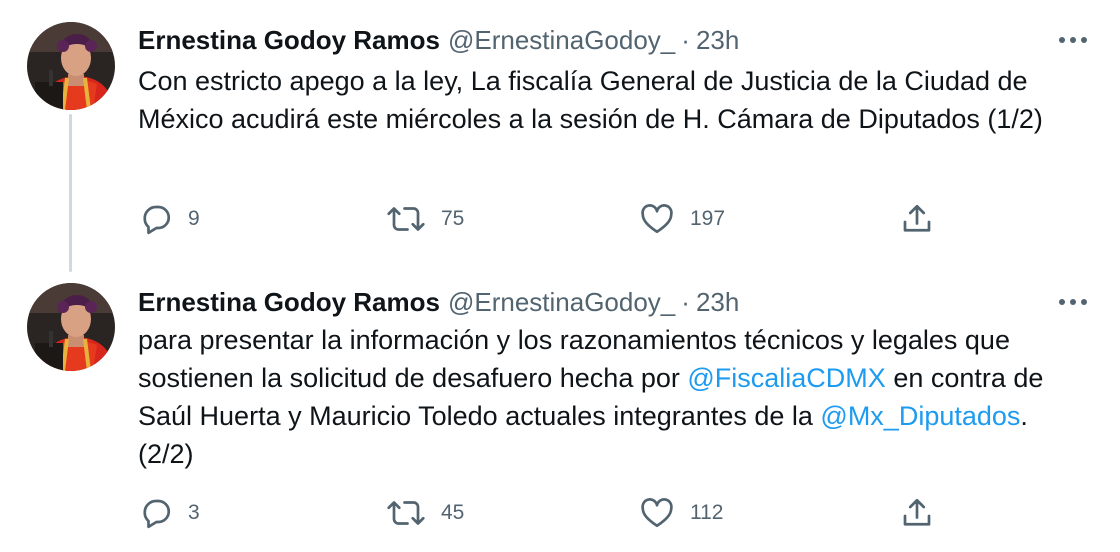  I want to click on reply-count: 9, so click(194, 218).